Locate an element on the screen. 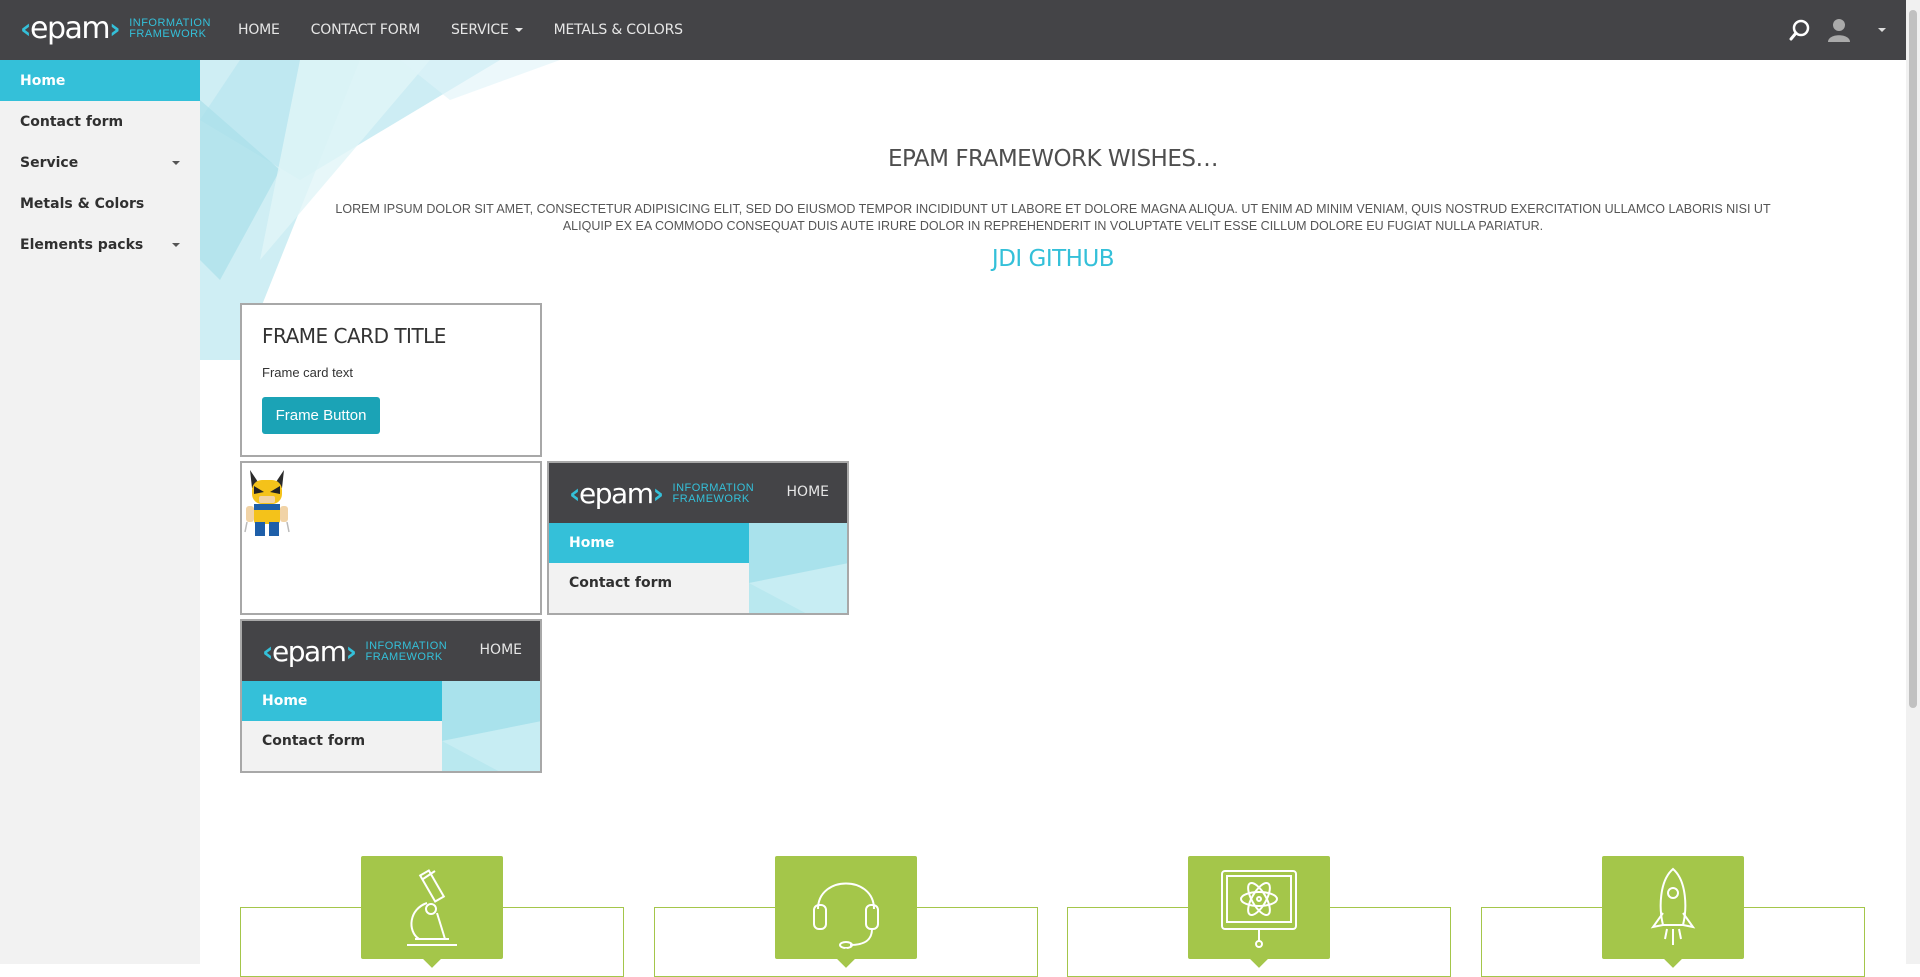 This screenshot has height=977, width=1920. scrollbar-thumb is located at coordinates (1913, 359).